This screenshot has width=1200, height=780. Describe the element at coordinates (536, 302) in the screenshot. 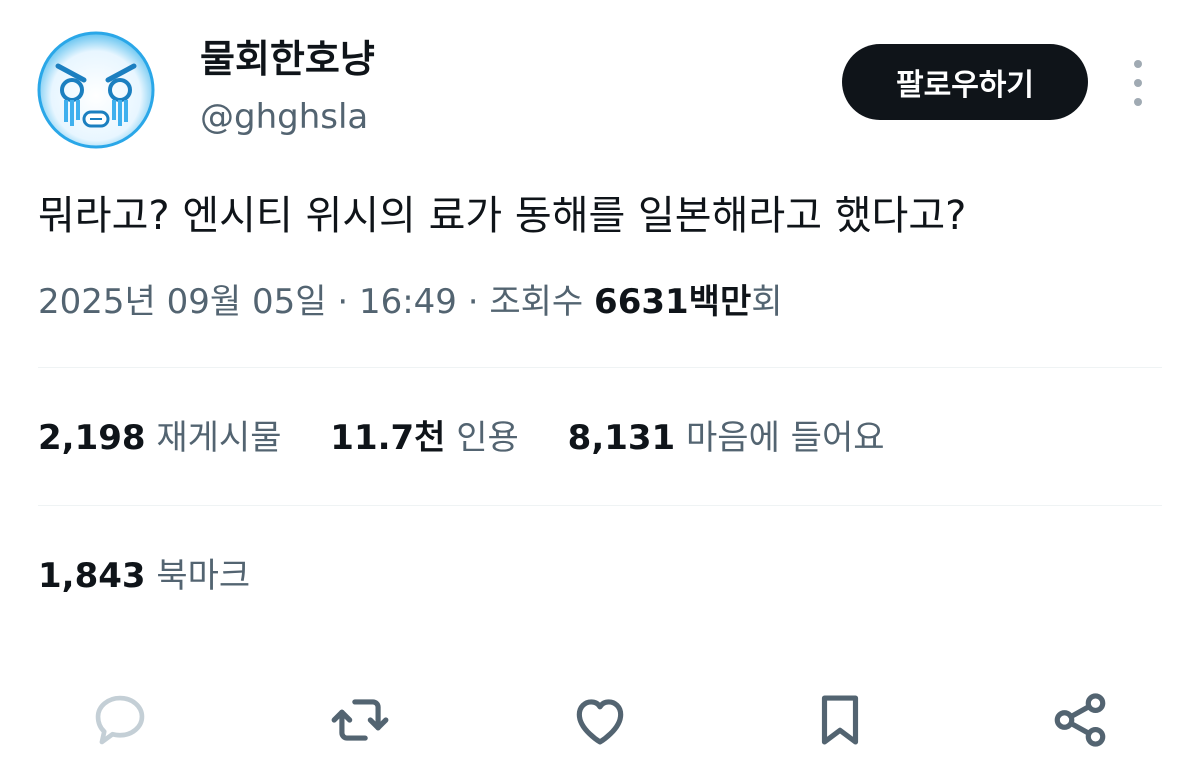

I see `views-label: 조회수` at that location.